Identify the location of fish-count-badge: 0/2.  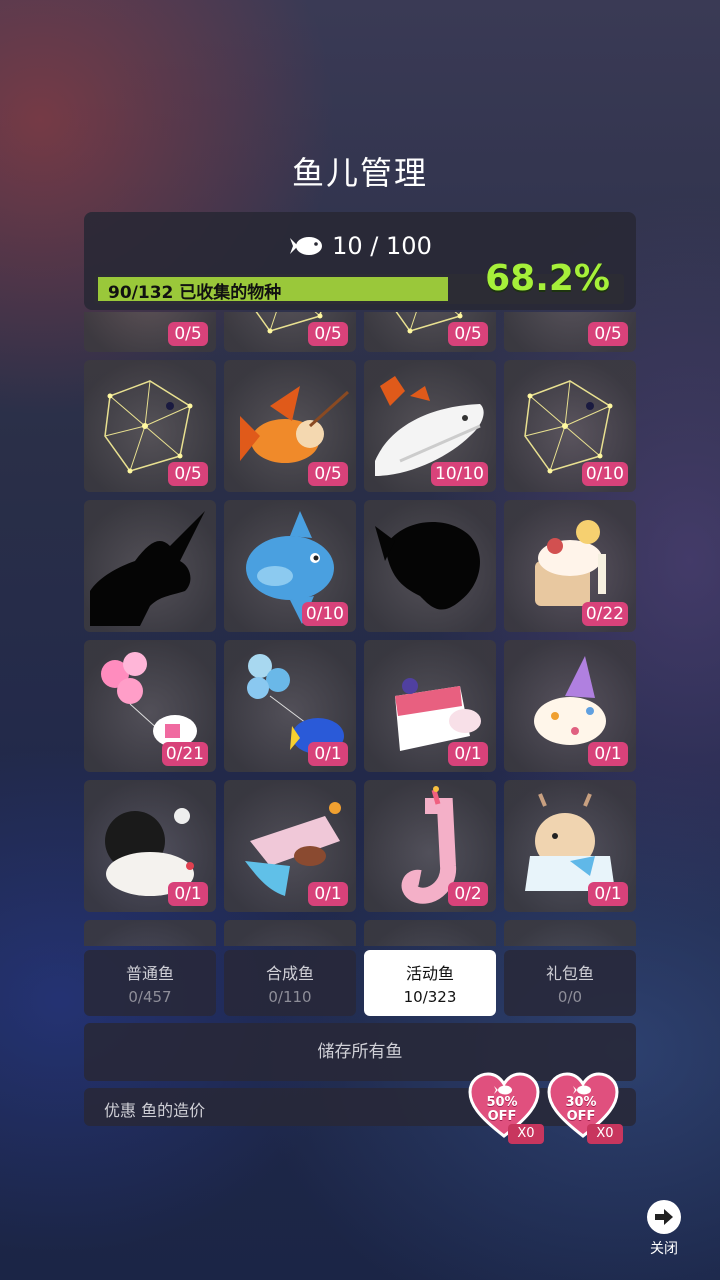
(468, 894).